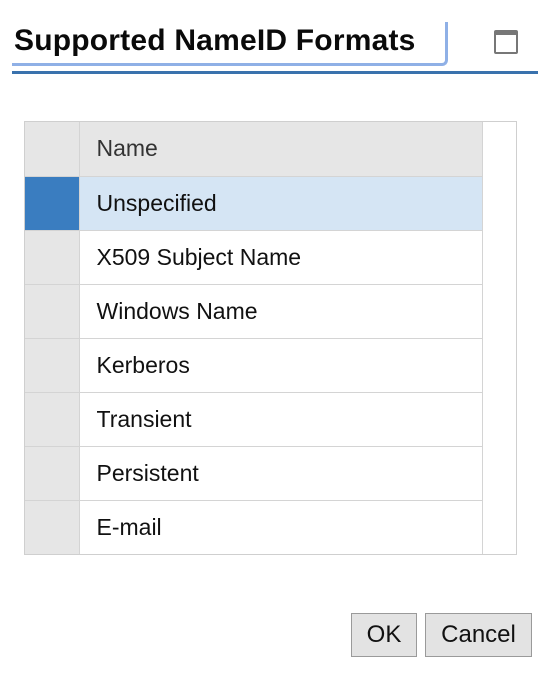 The width and height of the screenshot is (552, 678). I want to click on table-header-row: Name, so click(254, 149).